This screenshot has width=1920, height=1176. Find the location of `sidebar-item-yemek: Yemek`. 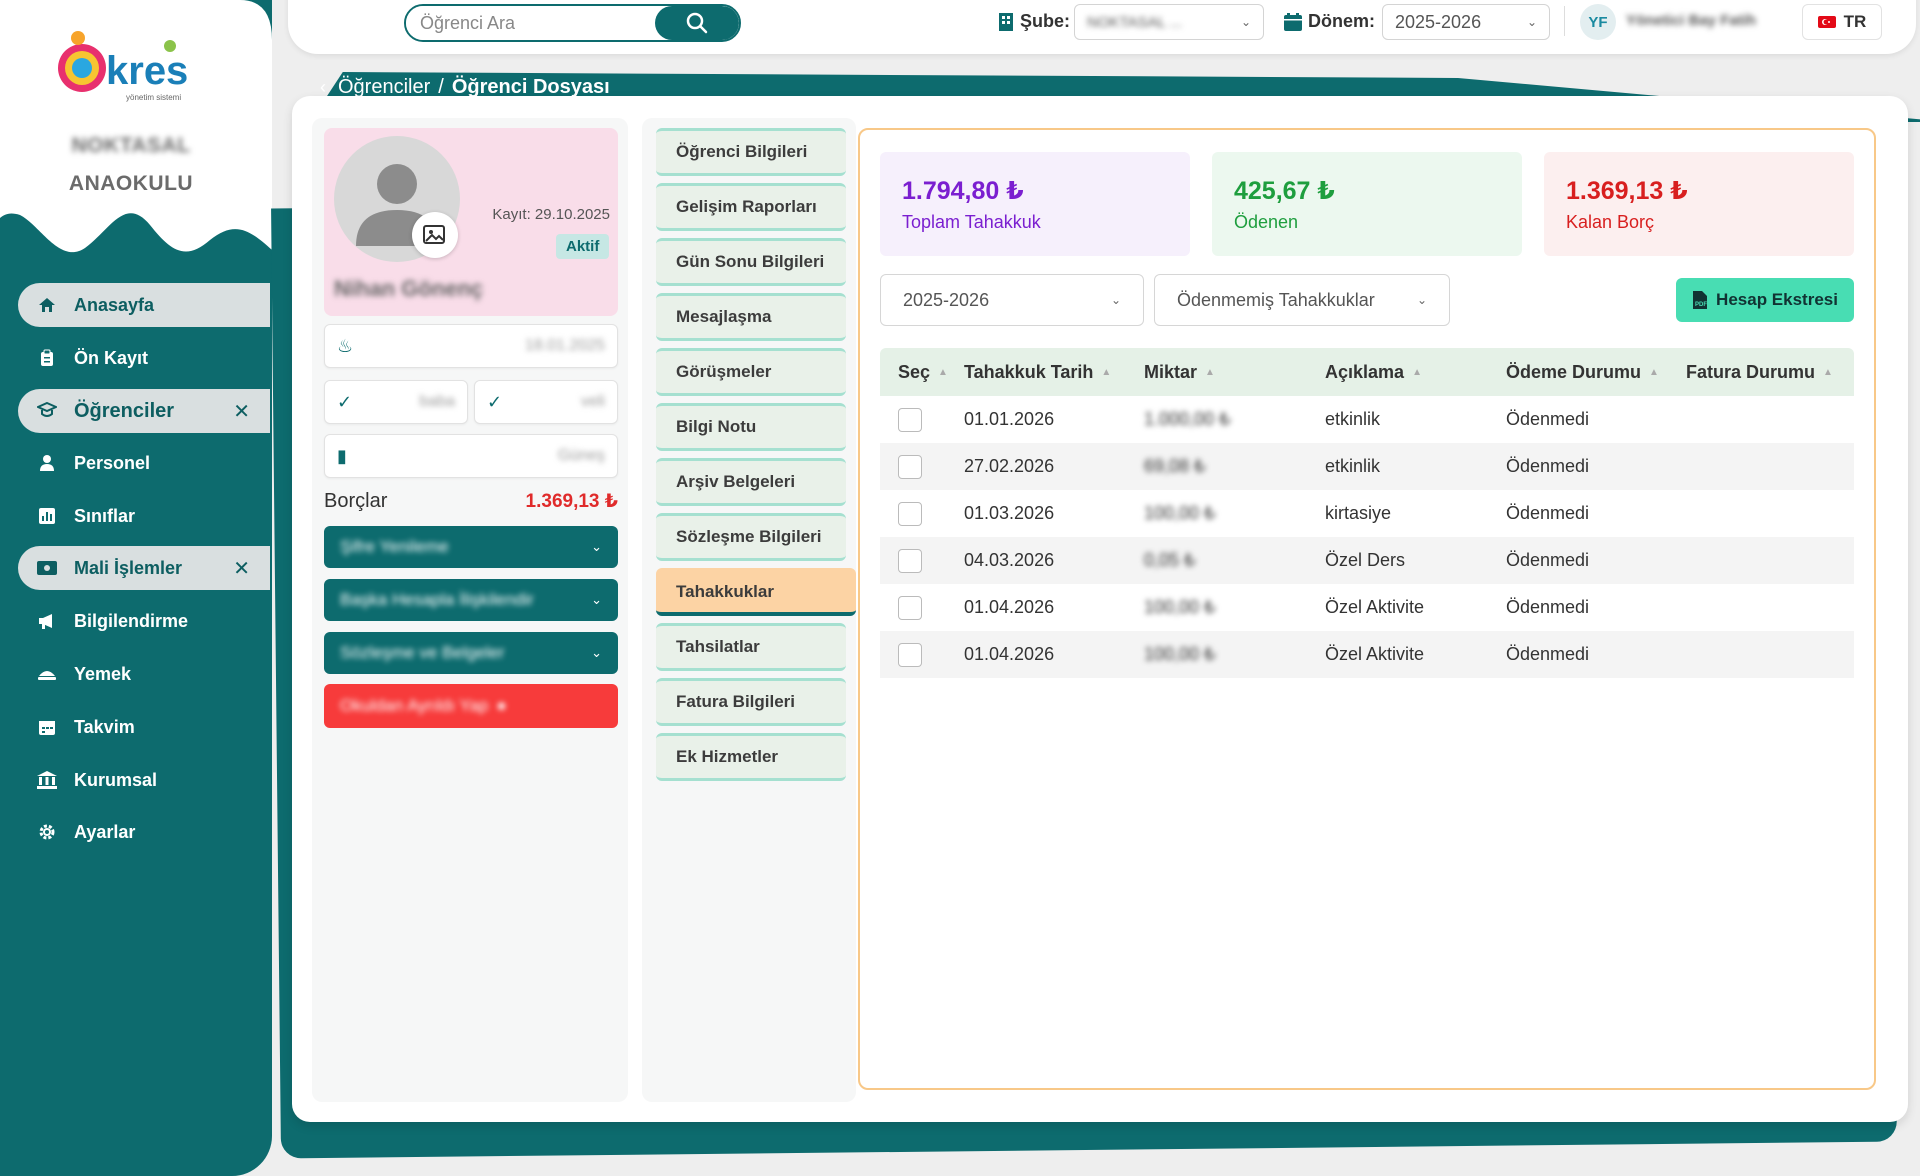

sidebar-item-yemek: Yemek is located at coordinates (144, 674).